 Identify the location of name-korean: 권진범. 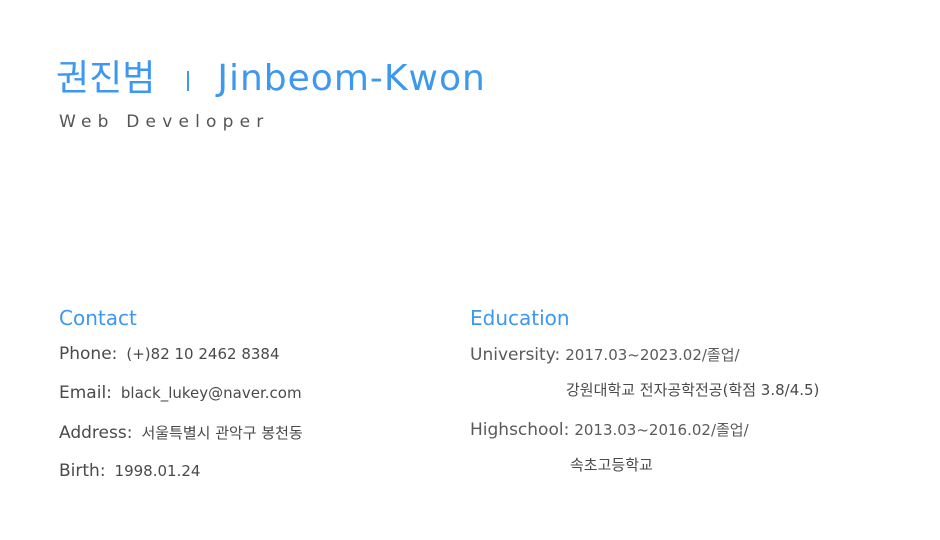
(106, 78).